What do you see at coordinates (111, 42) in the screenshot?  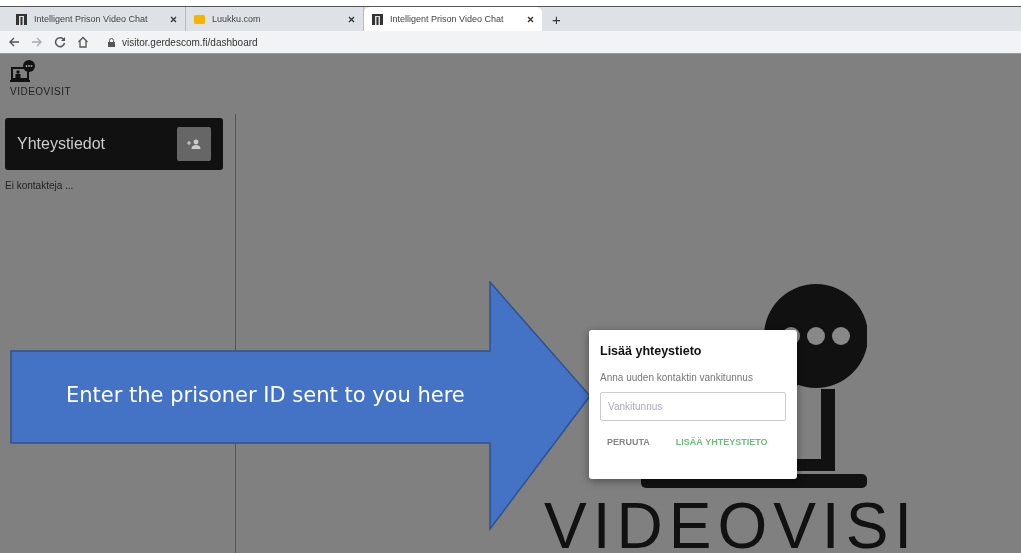 I see `lock-icon` at bounding box center [111, 42].